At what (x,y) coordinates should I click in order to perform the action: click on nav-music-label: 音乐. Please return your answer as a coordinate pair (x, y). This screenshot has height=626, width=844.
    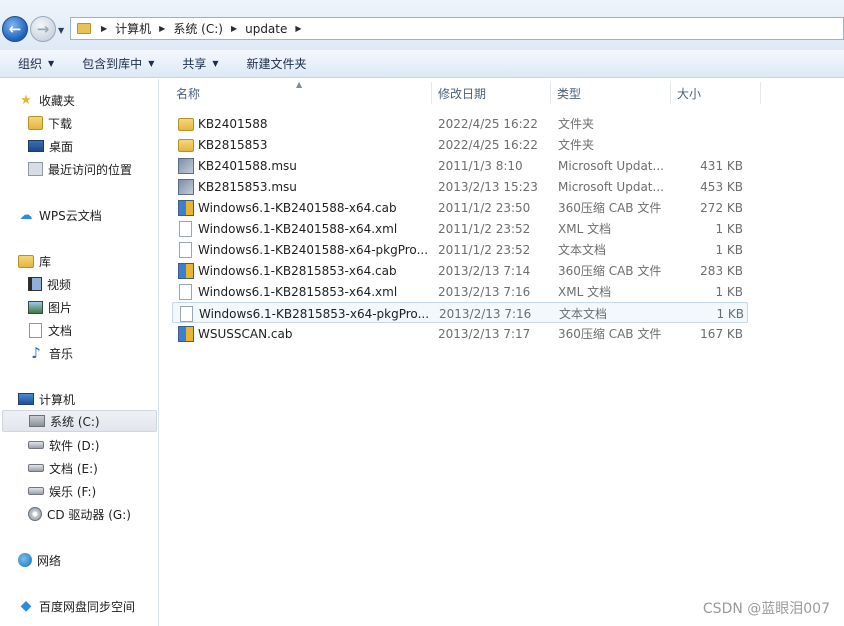
    Looking at the image, I should click on (61, 353).